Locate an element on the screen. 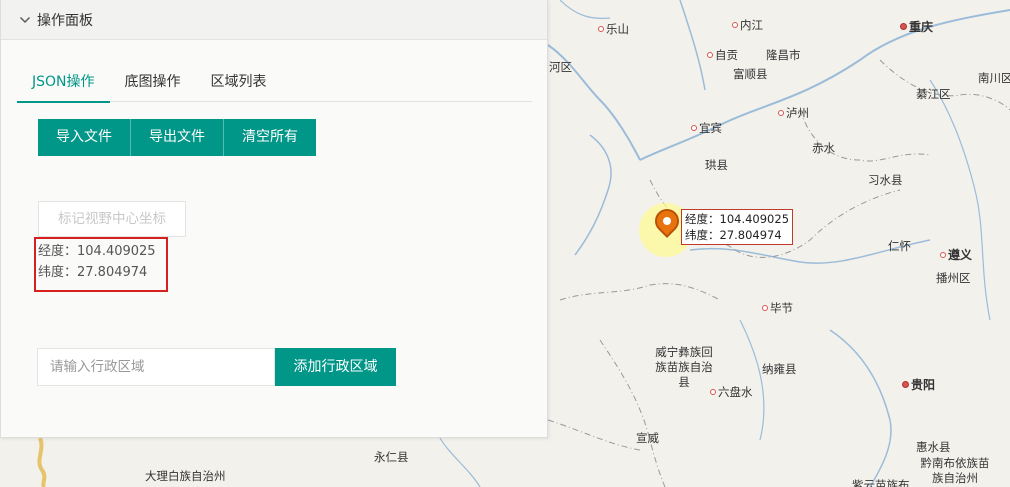 The width and height of the screenshot is (1010, 487). city-label: 河区 is located at coordinates (560, 67).